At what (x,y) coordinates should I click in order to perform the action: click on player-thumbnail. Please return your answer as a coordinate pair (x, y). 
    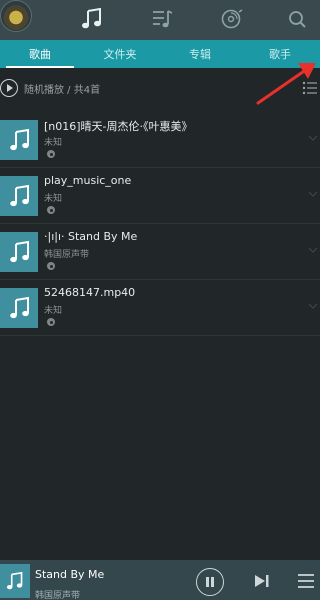
    Looking at the image, I should click on (15, 581).